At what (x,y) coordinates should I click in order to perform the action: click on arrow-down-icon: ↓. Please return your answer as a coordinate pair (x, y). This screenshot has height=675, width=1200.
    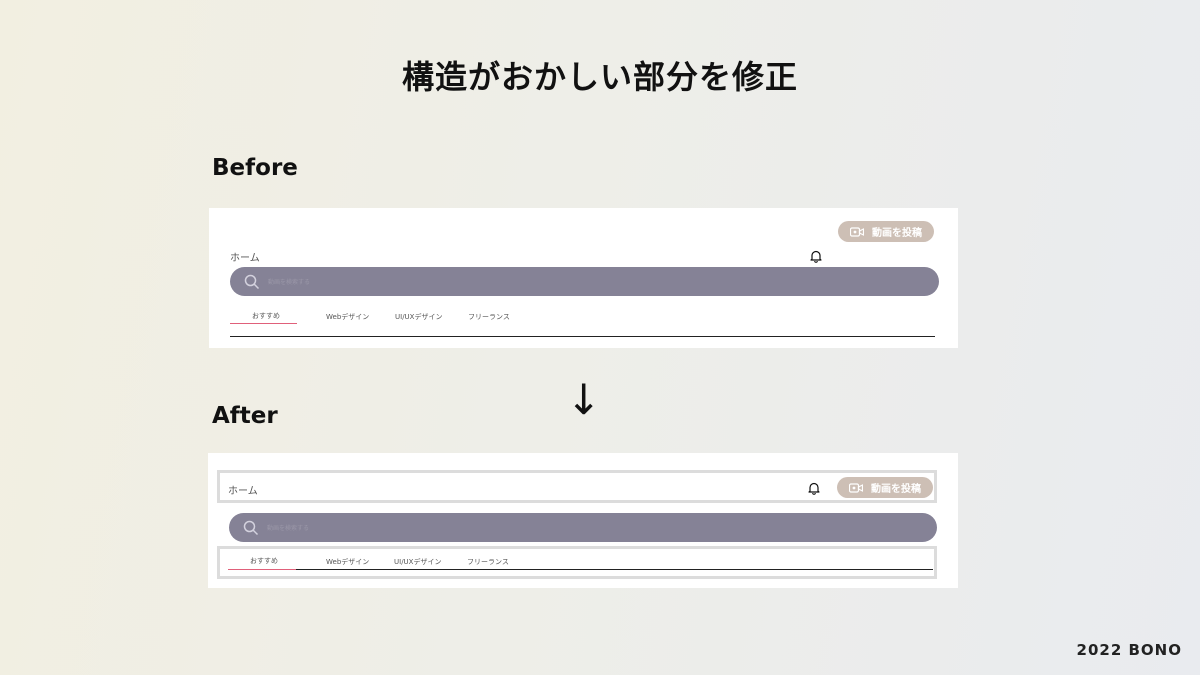
    Looking at the image, I should click on (584, 399).